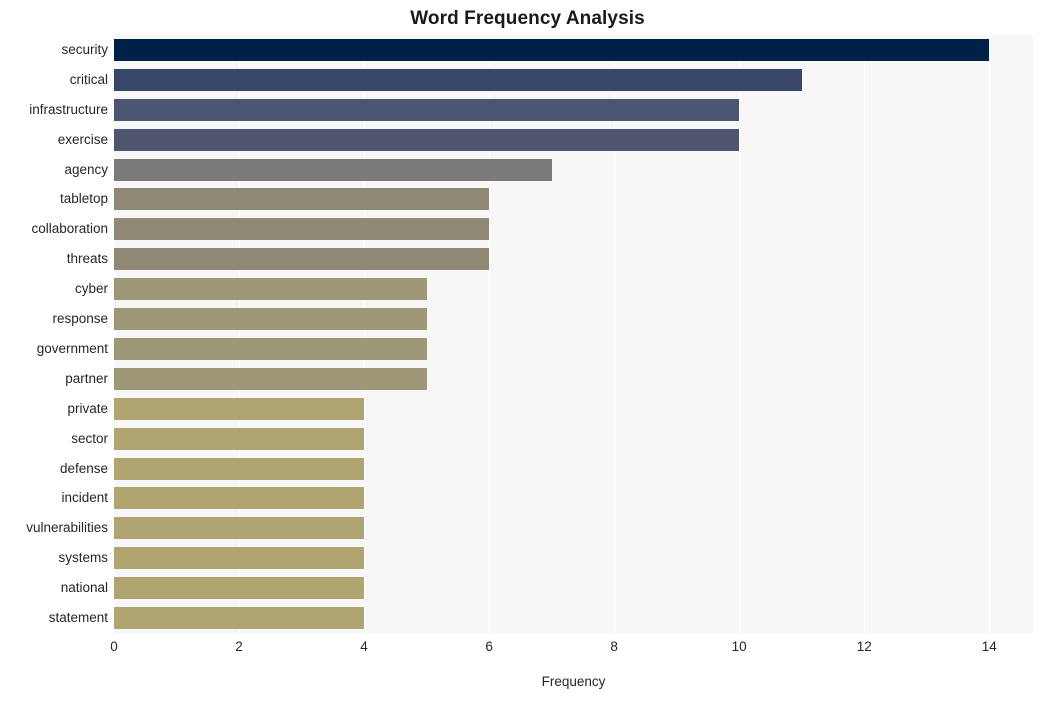 This screenshot has height=701, width=1055. What do you see at coordinates (427, 109) in the screenshot?
I see `bar-infrastructure` at bounding box center [427, 109].